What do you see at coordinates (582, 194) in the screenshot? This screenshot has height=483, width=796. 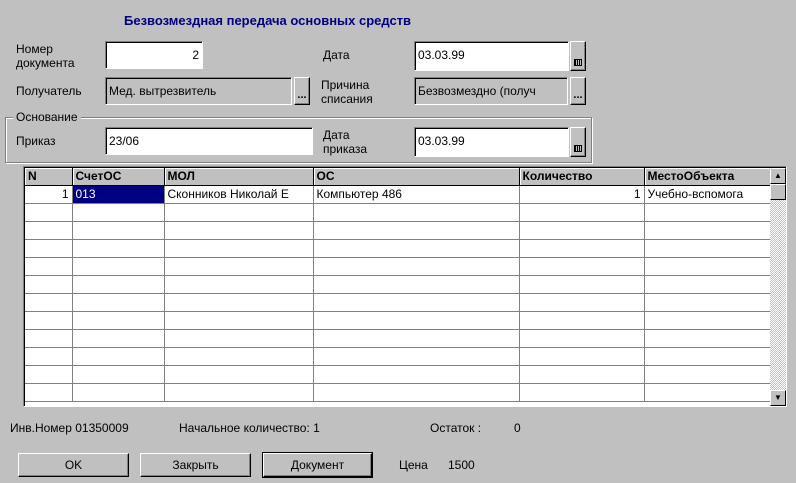 I see `cell-quantity: 1` at bounding box center [582, 194].